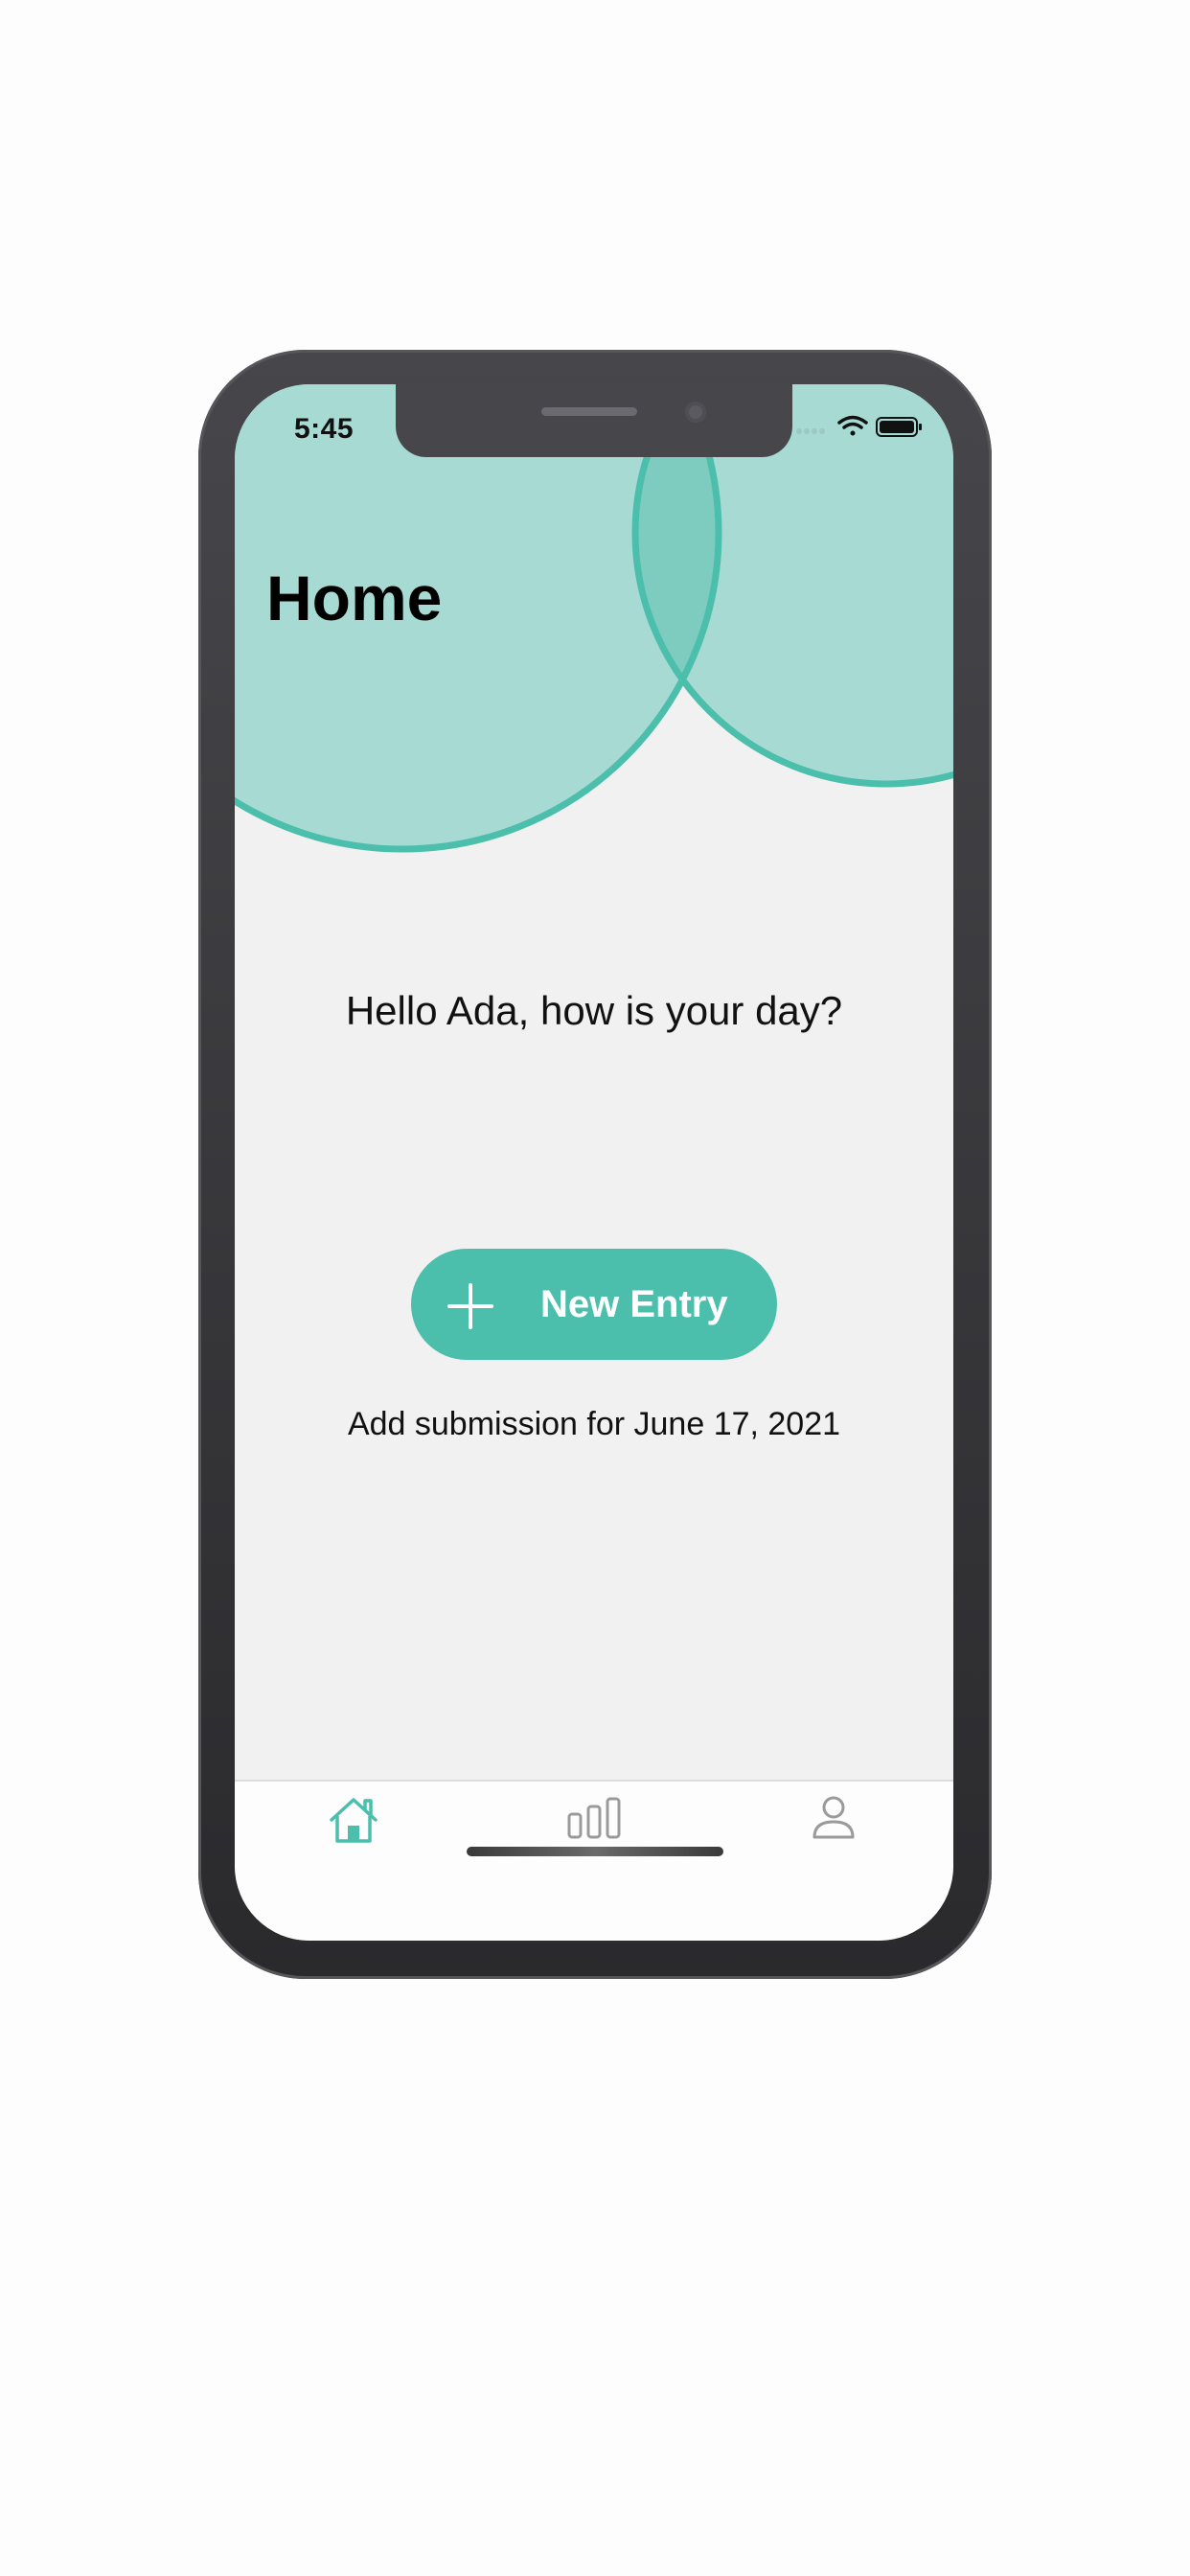  What do you see at coordinates (594, 420) in the screenshot?
I see `device-notch` at bounding box center [594, 420].